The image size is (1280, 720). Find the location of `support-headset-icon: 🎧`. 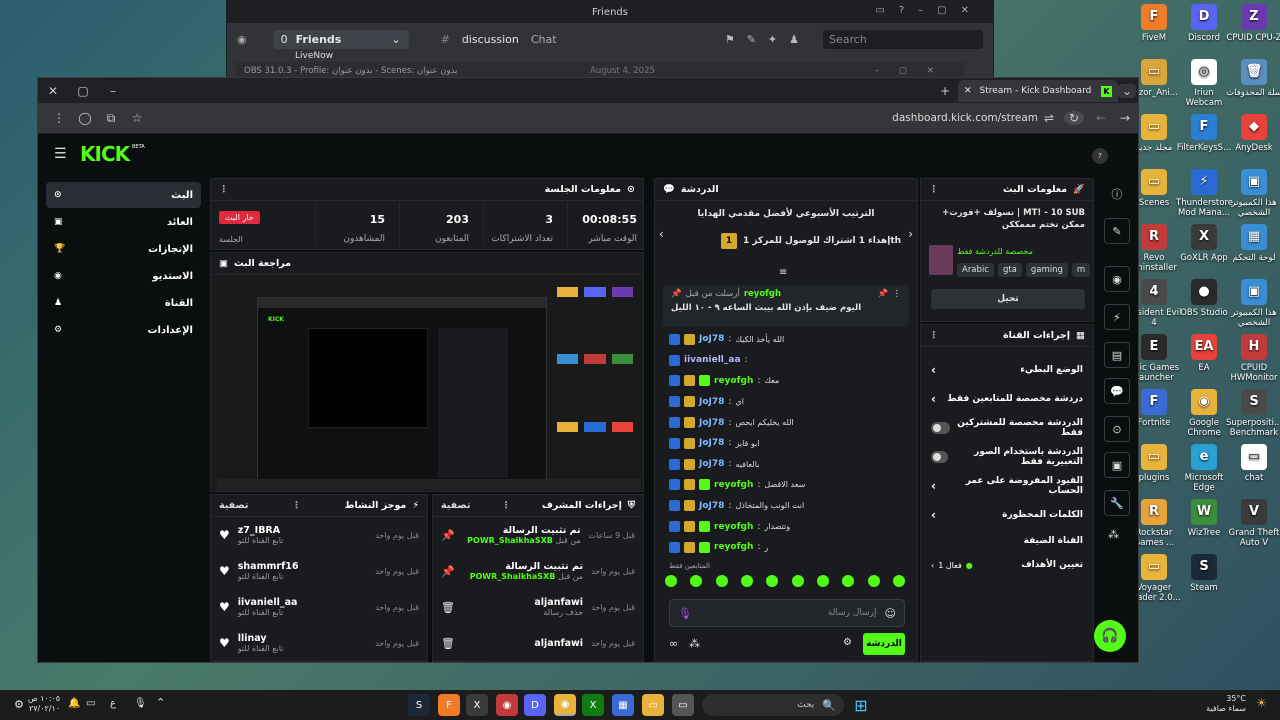

support-headset-icon: 🎧 is located at coordinates (1110, 636).